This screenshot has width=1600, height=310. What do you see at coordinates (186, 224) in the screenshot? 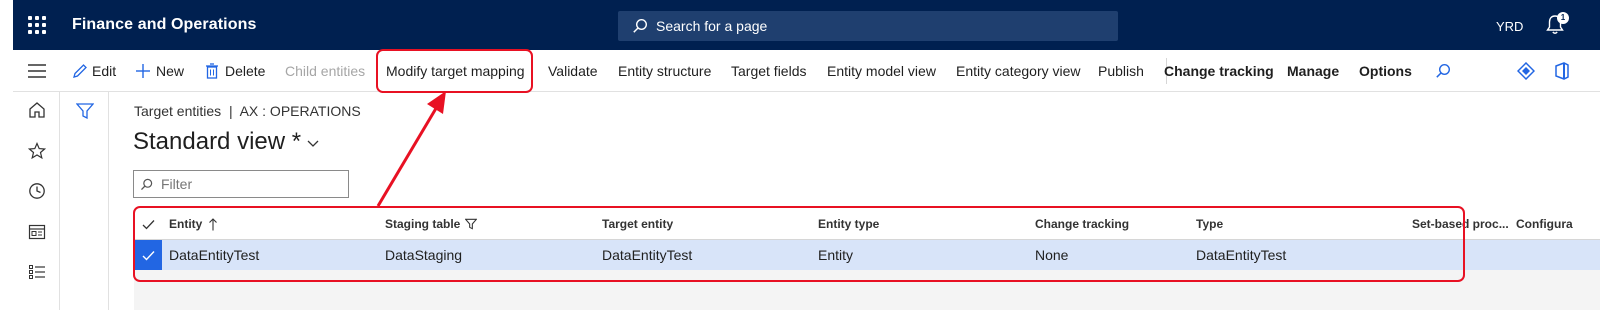
I see `column-label: Entity` at bounding box center [186, 224].